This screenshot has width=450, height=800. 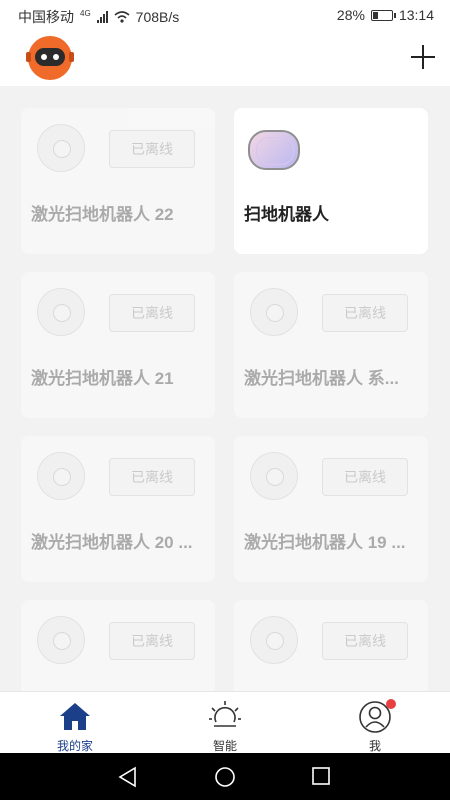 I want to click on home-circle-icon, so click(x=225, y=777).